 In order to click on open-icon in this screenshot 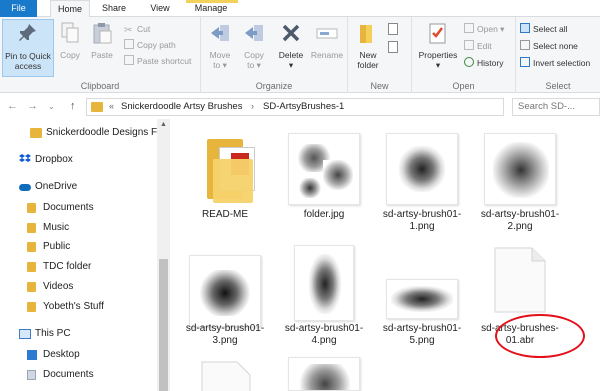, I will do `click(469, 28)`.